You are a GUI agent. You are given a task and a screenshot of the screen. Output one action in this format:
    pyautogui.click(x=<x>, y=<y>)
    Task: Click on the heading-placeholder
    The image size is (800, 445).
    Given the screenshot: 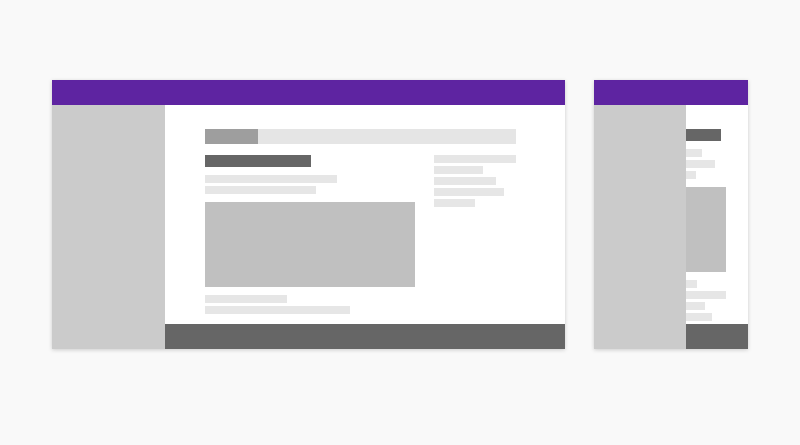 What is the action you would take?
    pyautogui.click(x=258, y=161)
    